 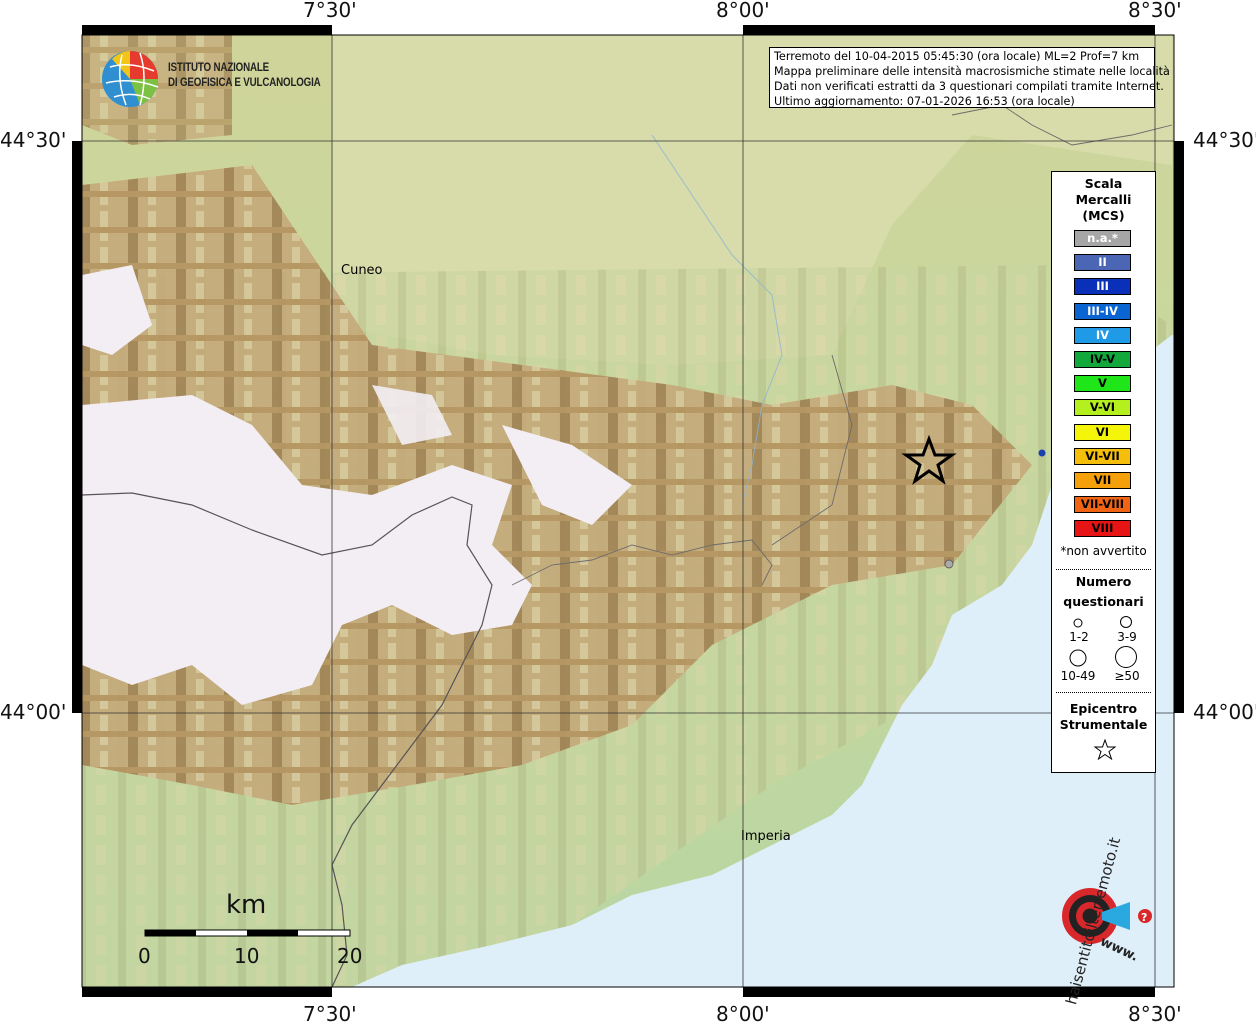 What do you see at coordinates (1155, 1014) in the screenshot?
I see `lon-label-bottom-3: 8°30'` at bounding box center [1155, 1014].